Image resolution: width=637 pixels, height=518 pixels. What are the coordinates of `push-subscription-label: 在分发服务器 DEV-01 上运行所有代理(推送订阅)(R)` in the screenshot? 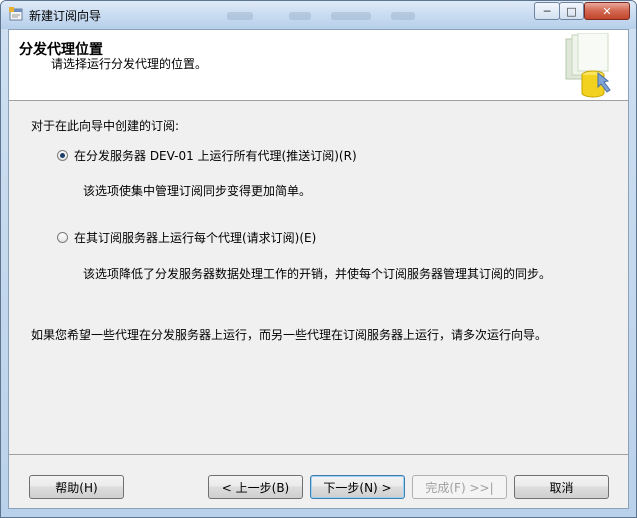 It's located at (215, 155).